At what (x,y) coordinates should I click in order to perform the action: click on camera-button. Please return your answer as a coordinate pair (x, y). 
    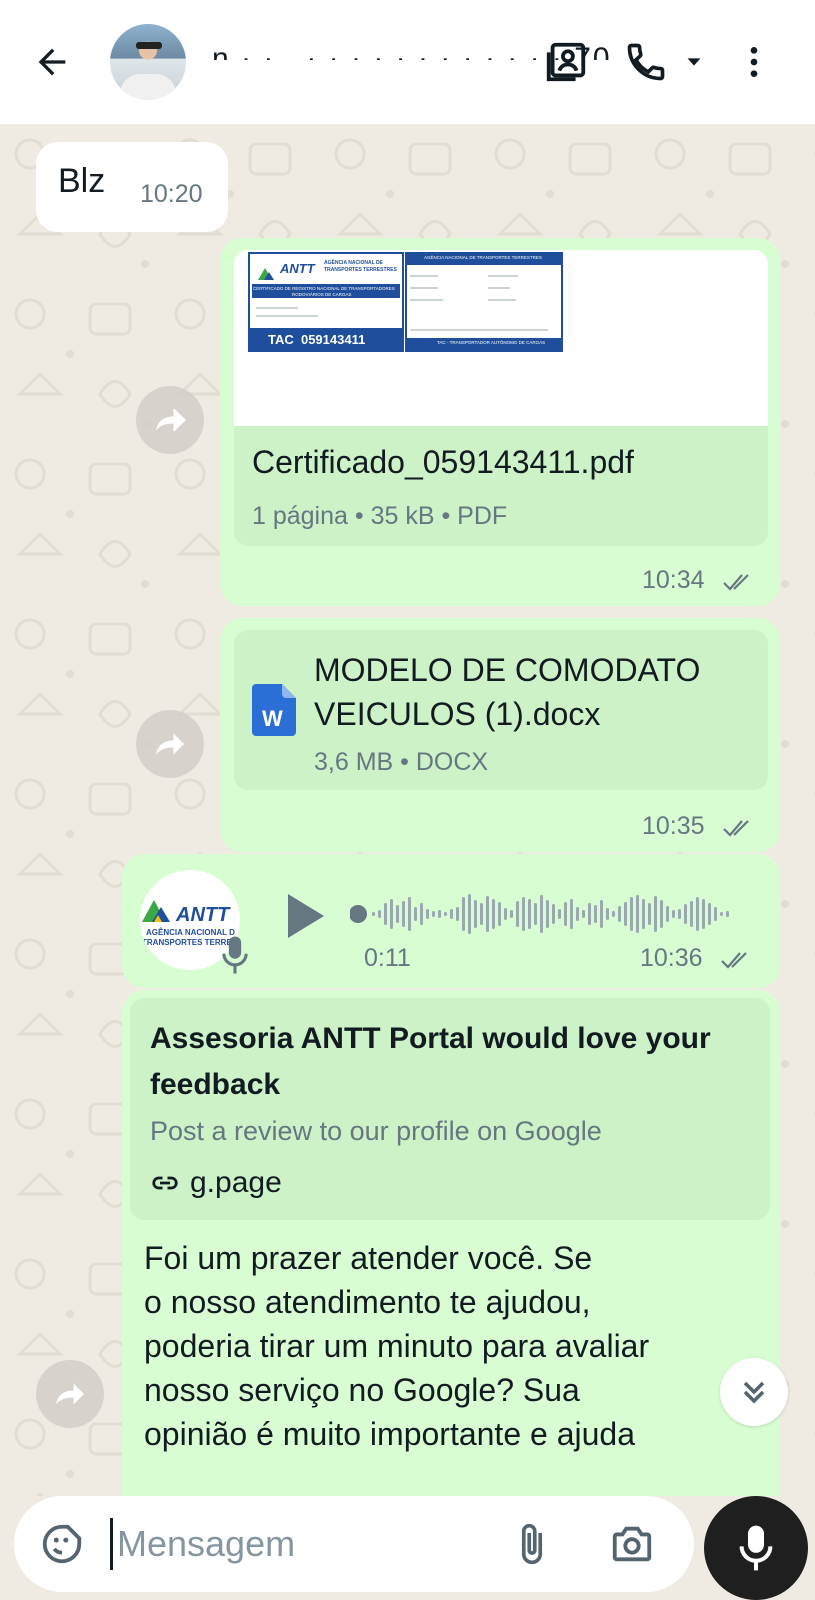
    Looking at the image, I should click on (632, 1544).